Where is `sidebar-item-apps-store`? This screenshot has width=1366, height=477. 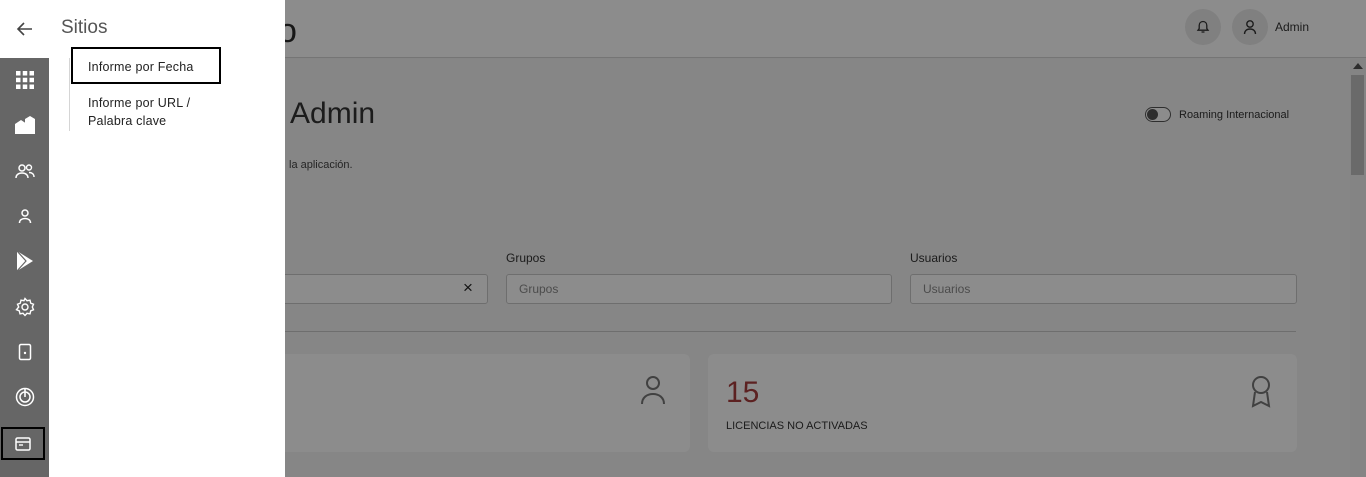 sidebar-item-apps-store is located at coordinates (24, 261).